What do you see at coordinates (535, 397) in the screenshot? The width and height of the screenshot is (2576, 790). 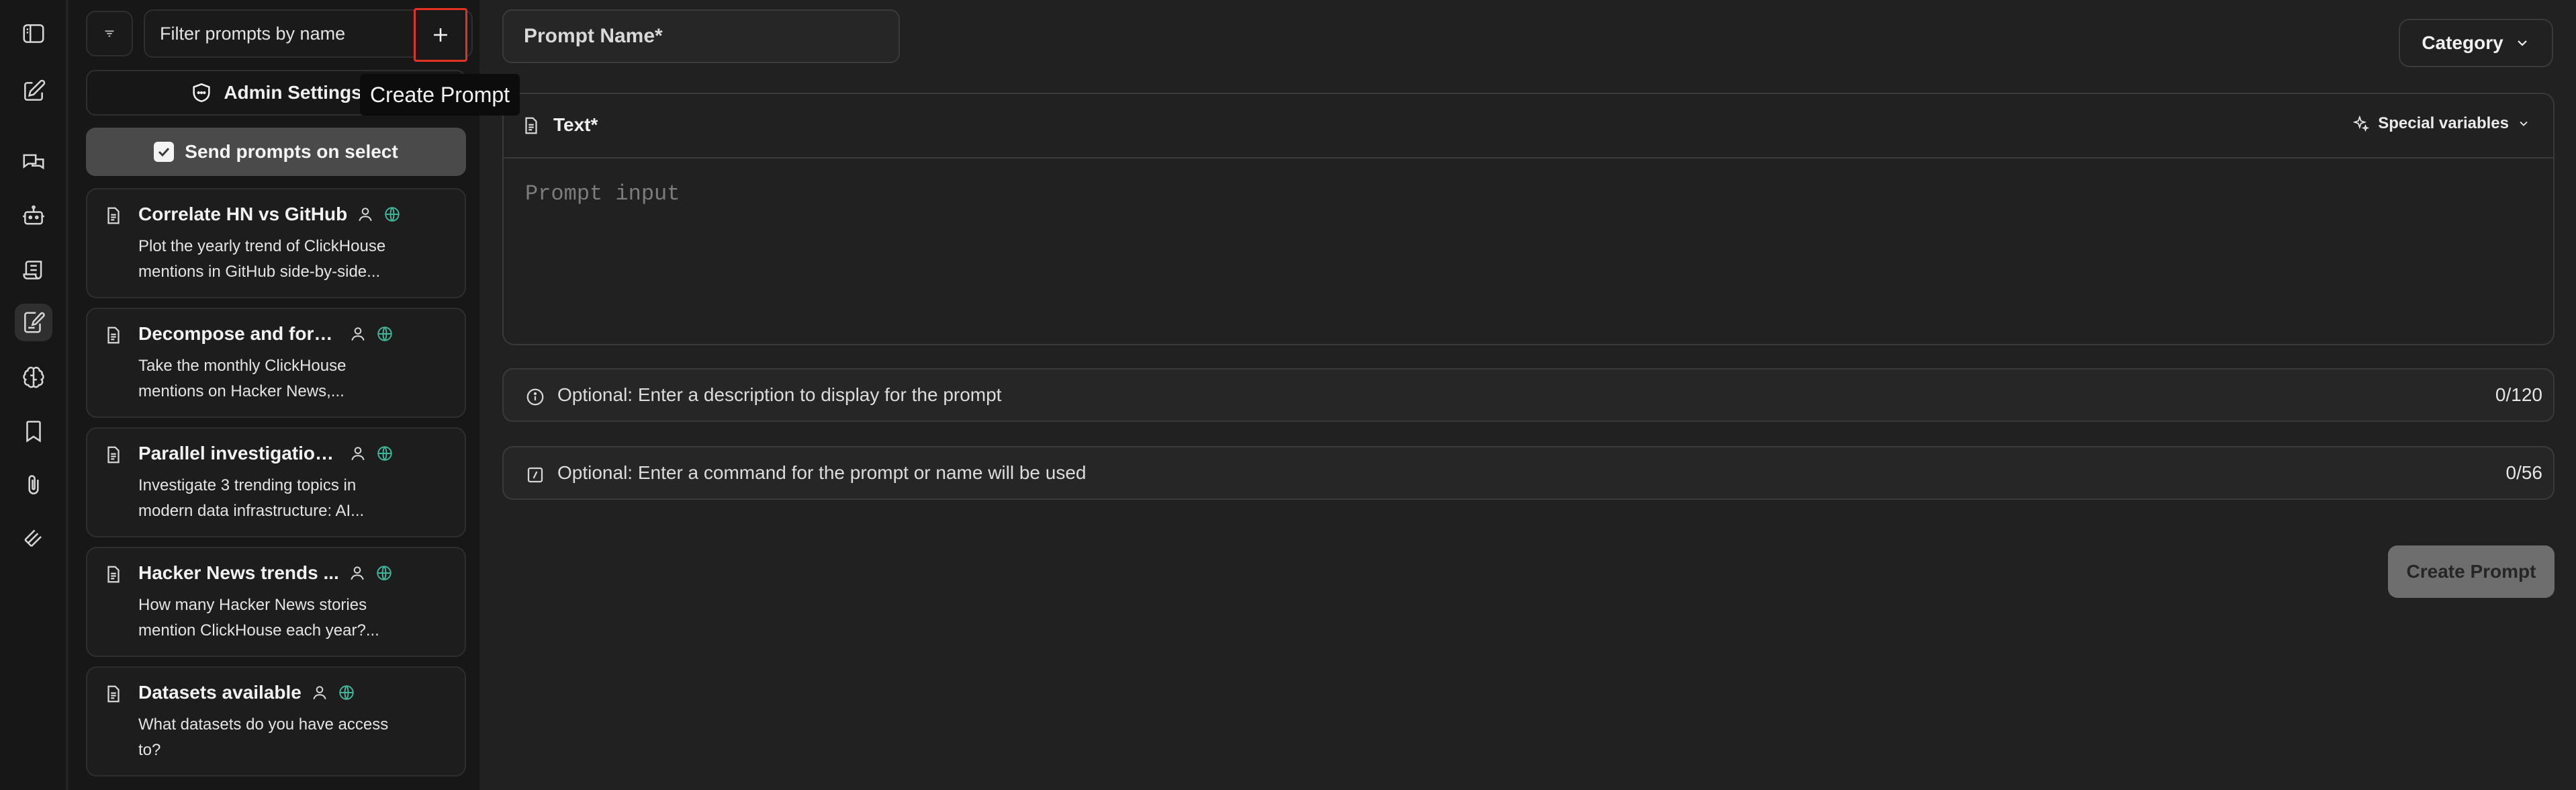 I see `info-icon` at bounding box center [535, 397].